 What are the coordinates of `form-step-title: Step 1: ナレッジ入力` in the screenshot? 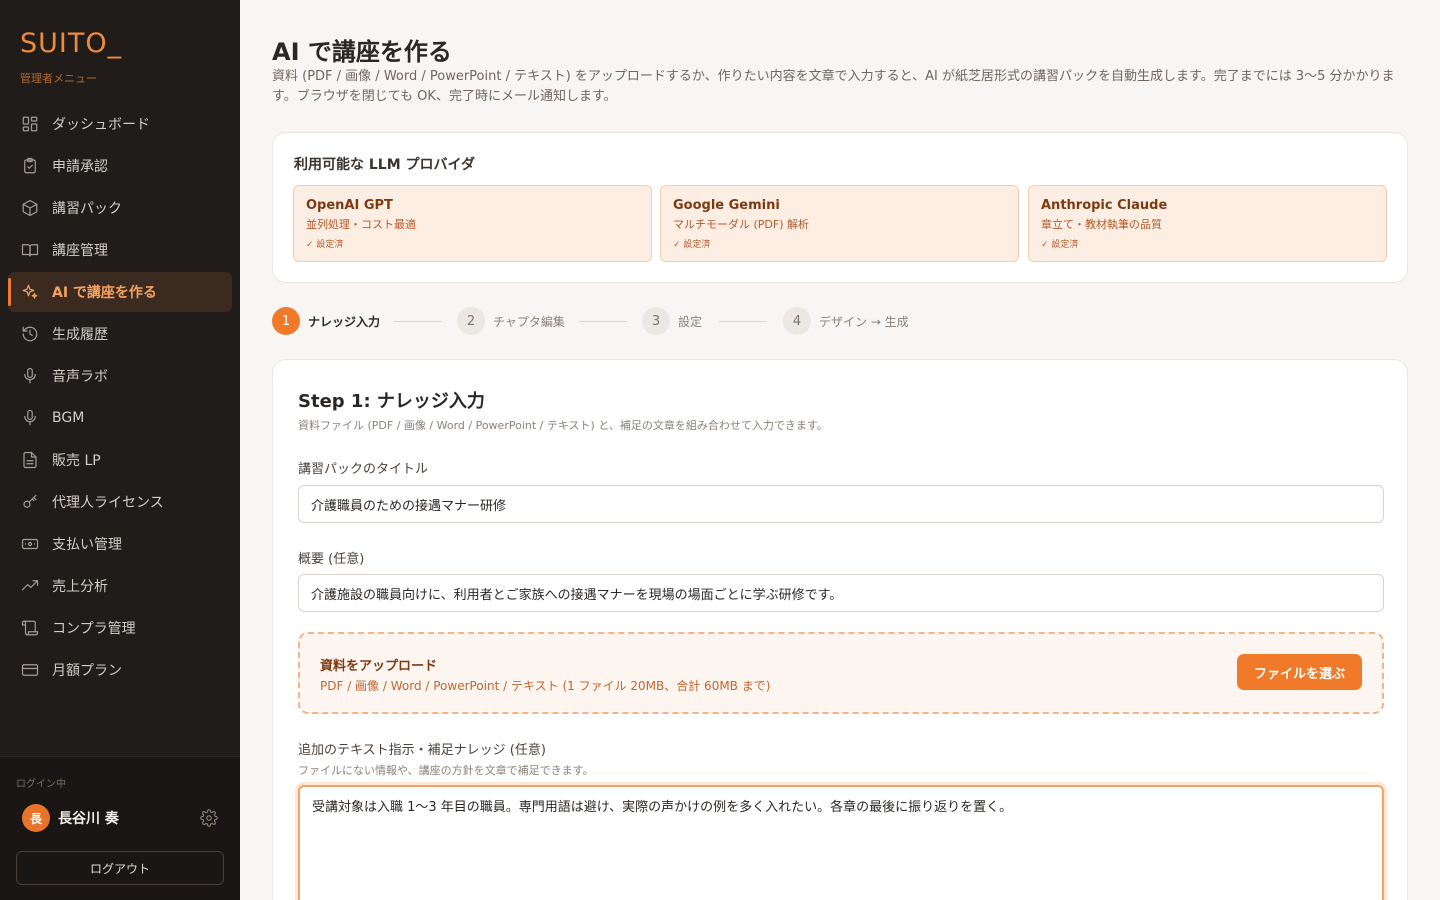 It's located at (391, 401).